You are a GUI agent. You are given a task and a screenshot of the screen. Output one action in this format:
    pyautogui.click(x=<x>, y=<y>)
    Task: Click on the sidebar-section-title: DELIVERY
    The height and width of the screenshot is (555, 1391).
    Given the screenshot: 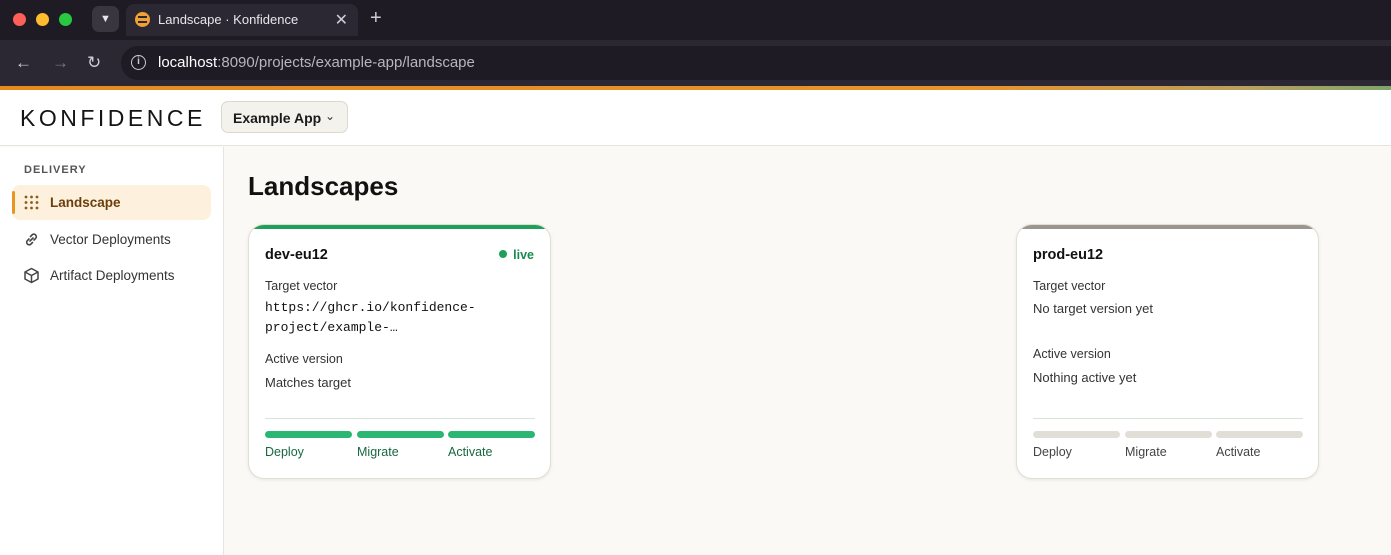 What is the action you would take?
    pyautogui.click(x=55, y=170)
    